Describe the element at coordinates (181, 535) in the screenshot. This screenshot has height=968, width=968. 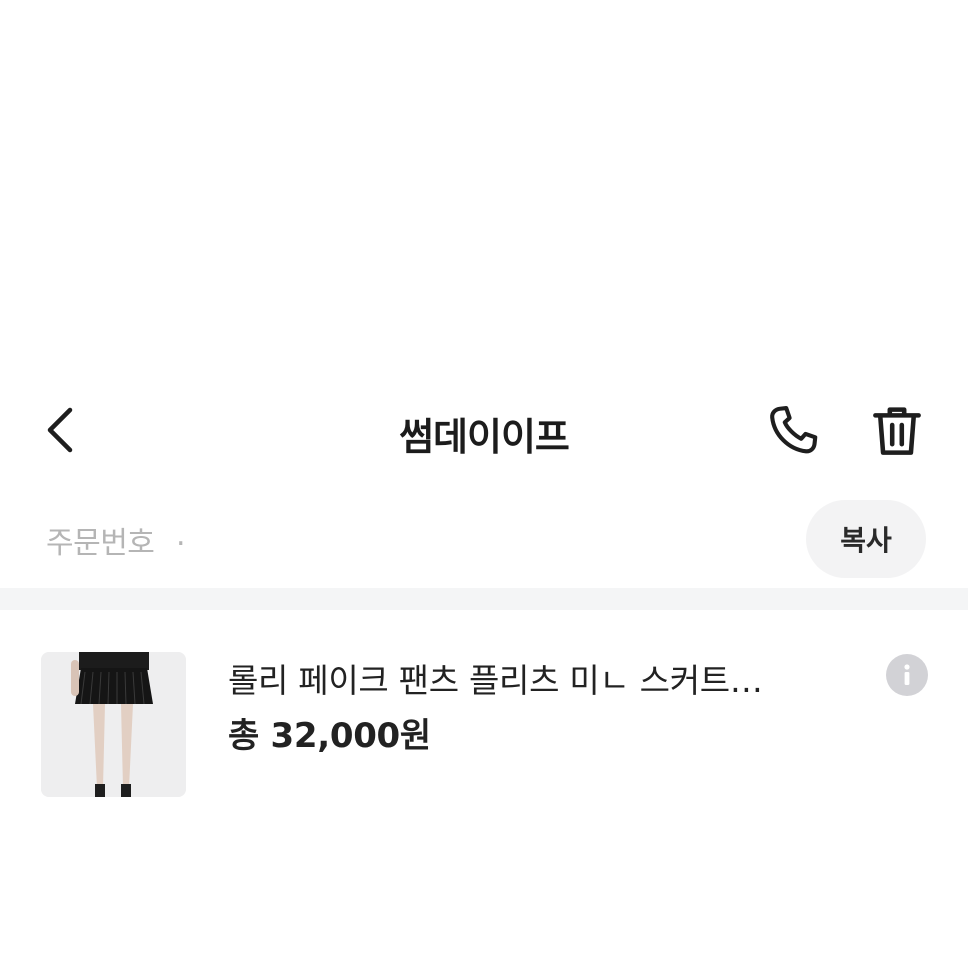
I see `order-number-value: .` at that location.